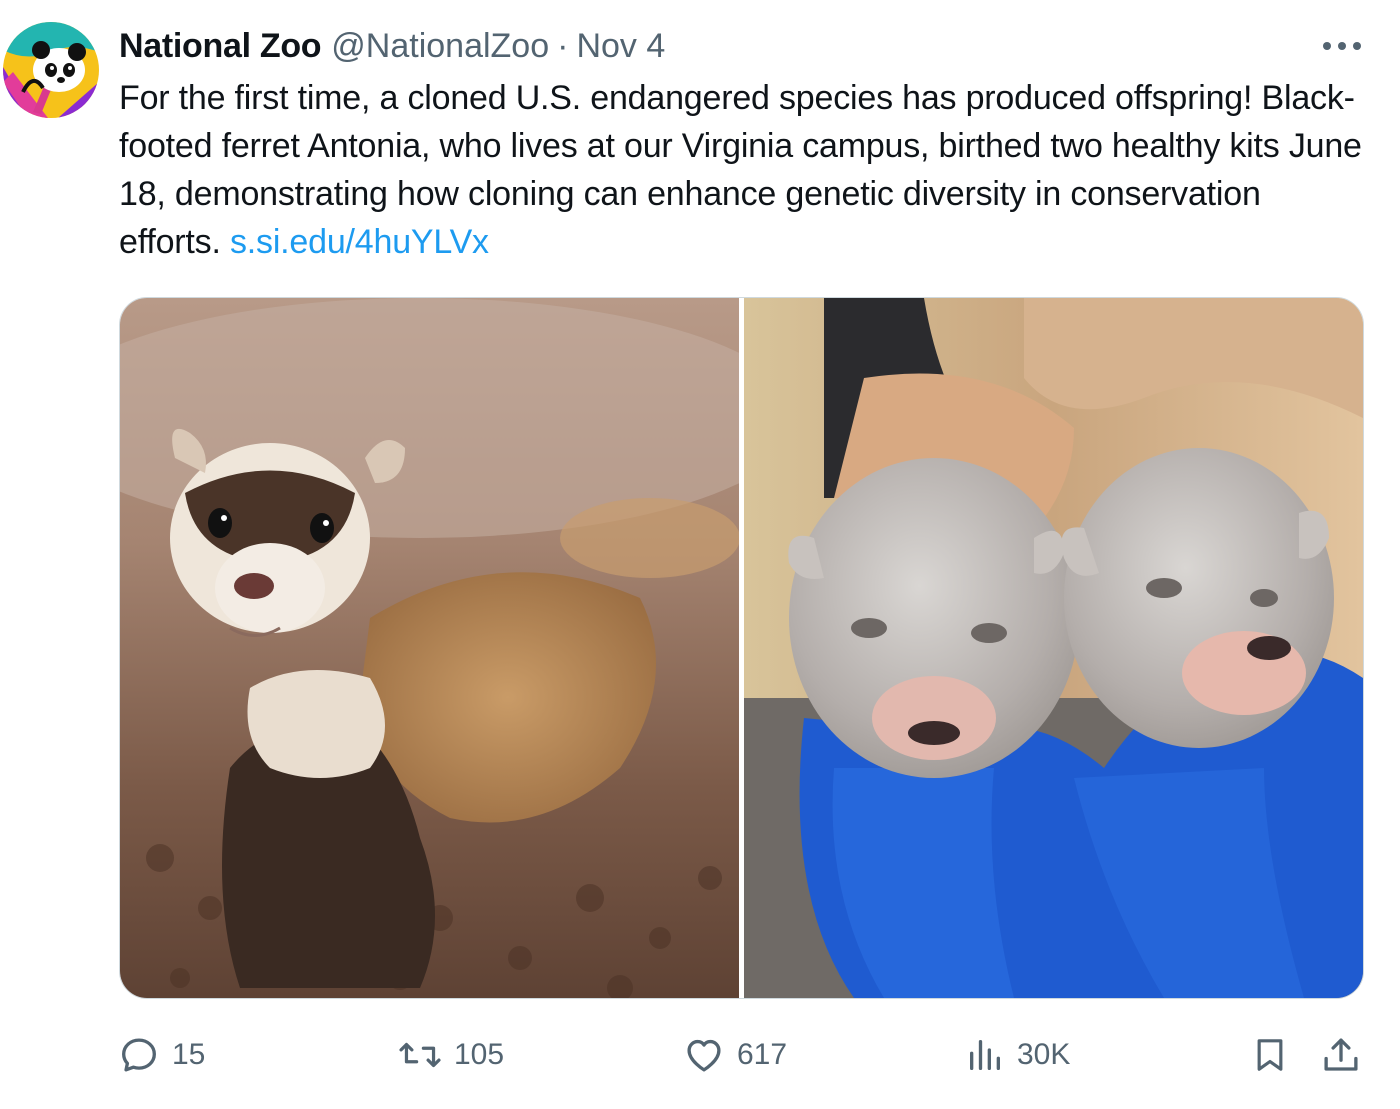 Image resolution: width=1400 pixels, height=1109 pixels. I want to click on author-avatar, so click(51, 70).